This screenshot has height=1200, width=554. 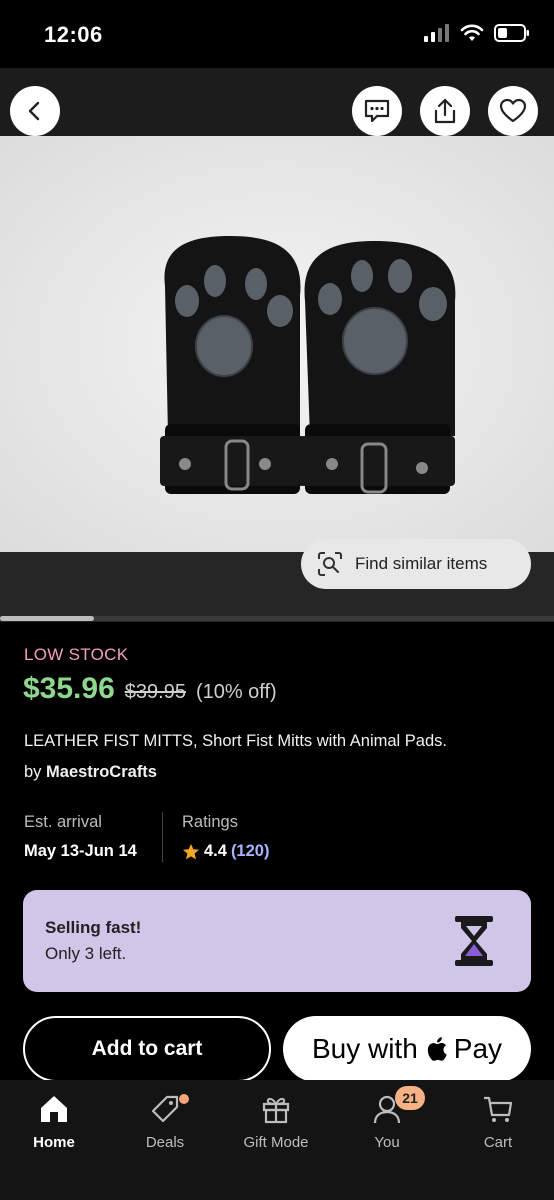 What do you see at coordinates (421, 563) in the screenshot?
I see `find-similar-label: Find similar items` at bounding box center [421, 563].